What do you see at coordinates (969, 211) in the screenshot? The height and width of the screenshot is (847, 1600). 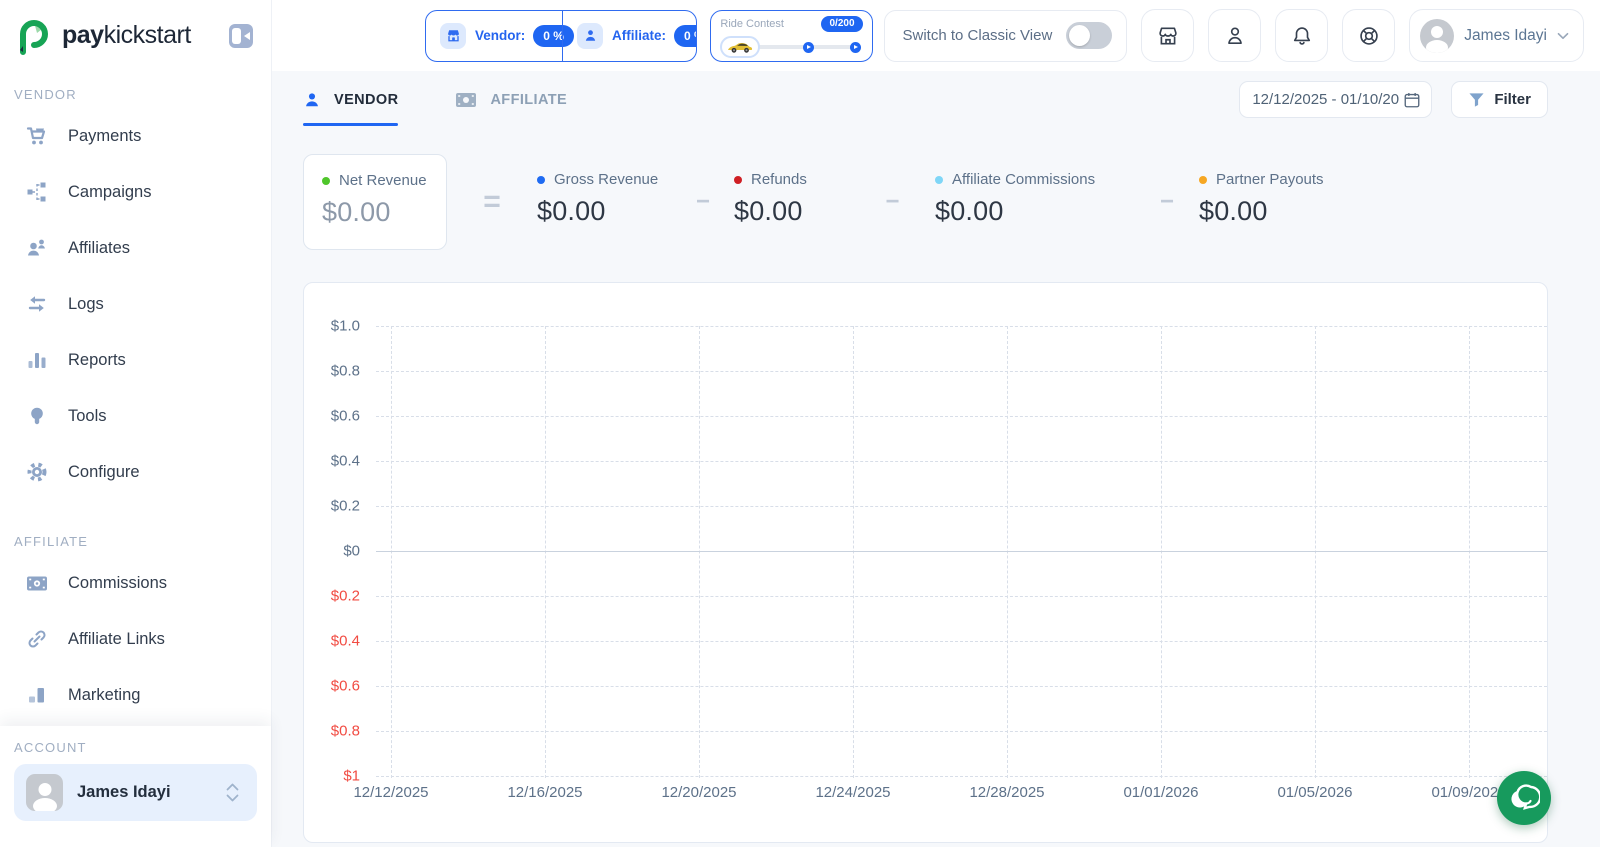 I see `affiliate-commissions-value: $0.00` at bounding box center [969, 211].